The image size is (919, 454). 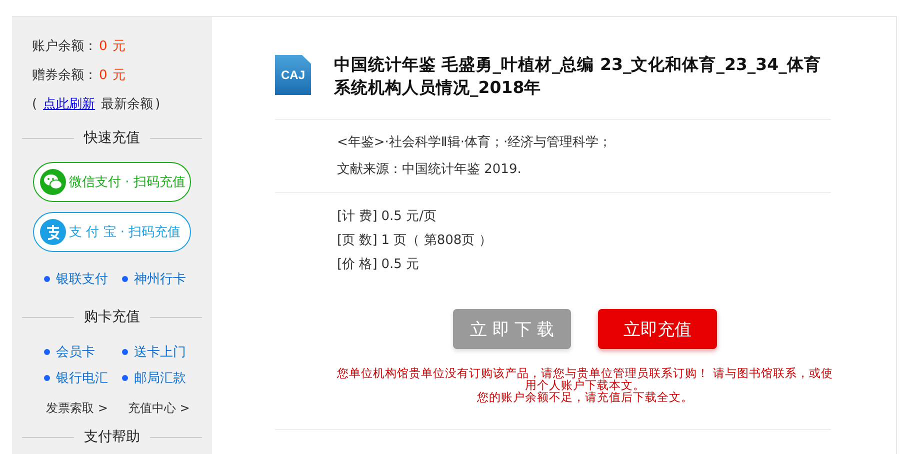 I want to click on fee-label: [页 数], so click(x=357, y=240).